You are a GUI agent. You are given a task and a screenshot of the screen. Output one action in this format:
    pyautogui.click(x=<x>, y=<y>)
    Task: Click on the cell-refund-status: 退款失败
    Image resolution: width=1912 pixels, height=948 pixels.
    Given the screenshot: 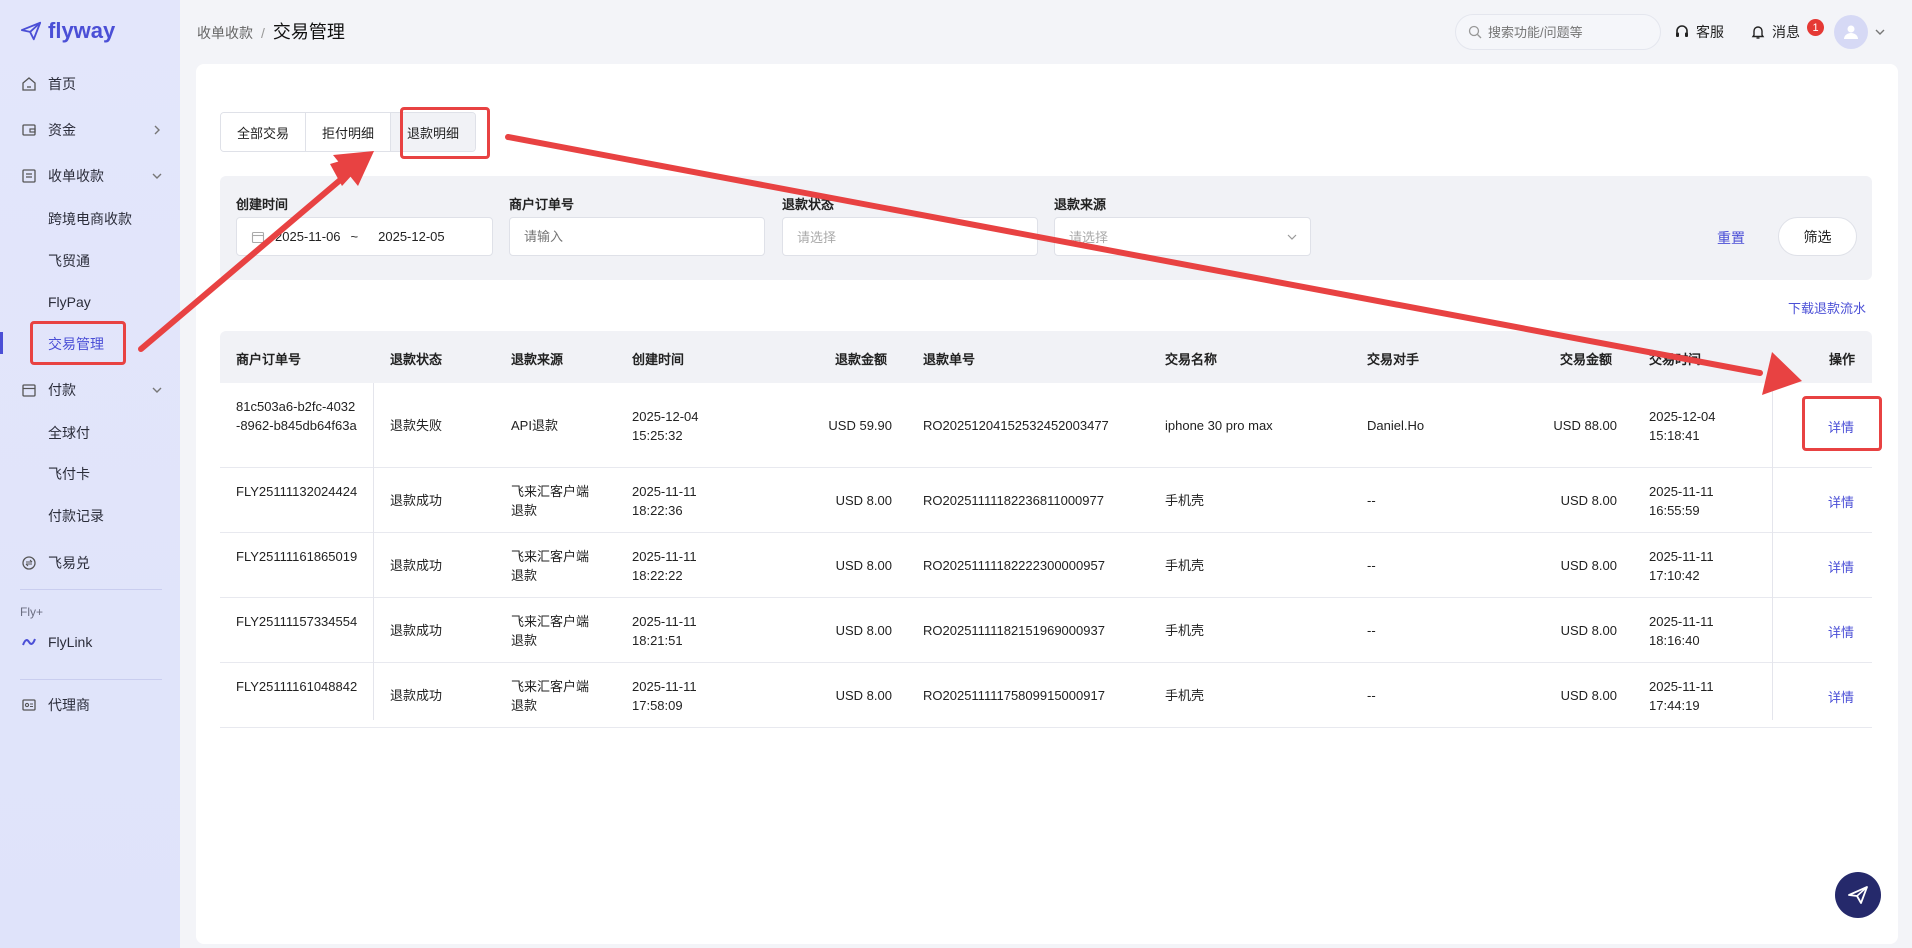 What is the action you would take?
    pyautogui.click(x=416, y=425)
    